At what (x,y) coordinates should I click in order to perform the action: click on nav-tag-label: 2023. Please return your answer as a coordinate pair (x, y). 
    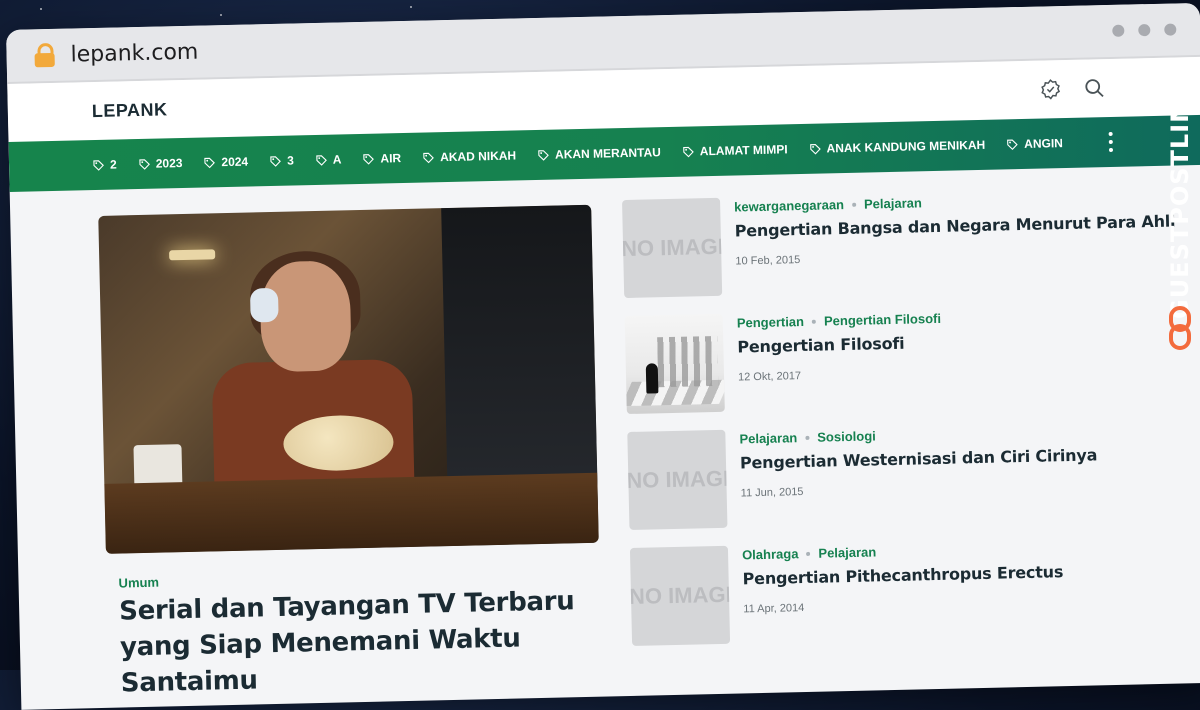
    Looking at the image, I should click on (169, 163).